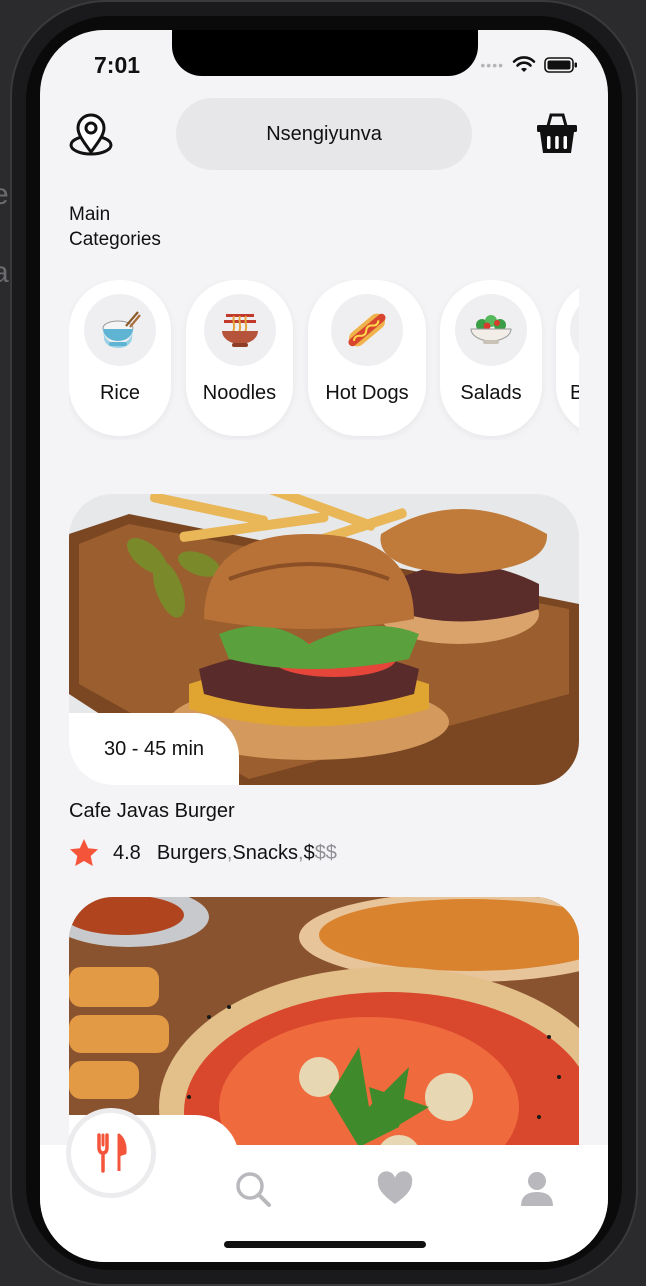 This screenshot has width=646, height=1286. What do you see at coordinates (265, 852) in the screenshot?
I see `tag-snacks: Snacks` at bounding box center [265, 852].